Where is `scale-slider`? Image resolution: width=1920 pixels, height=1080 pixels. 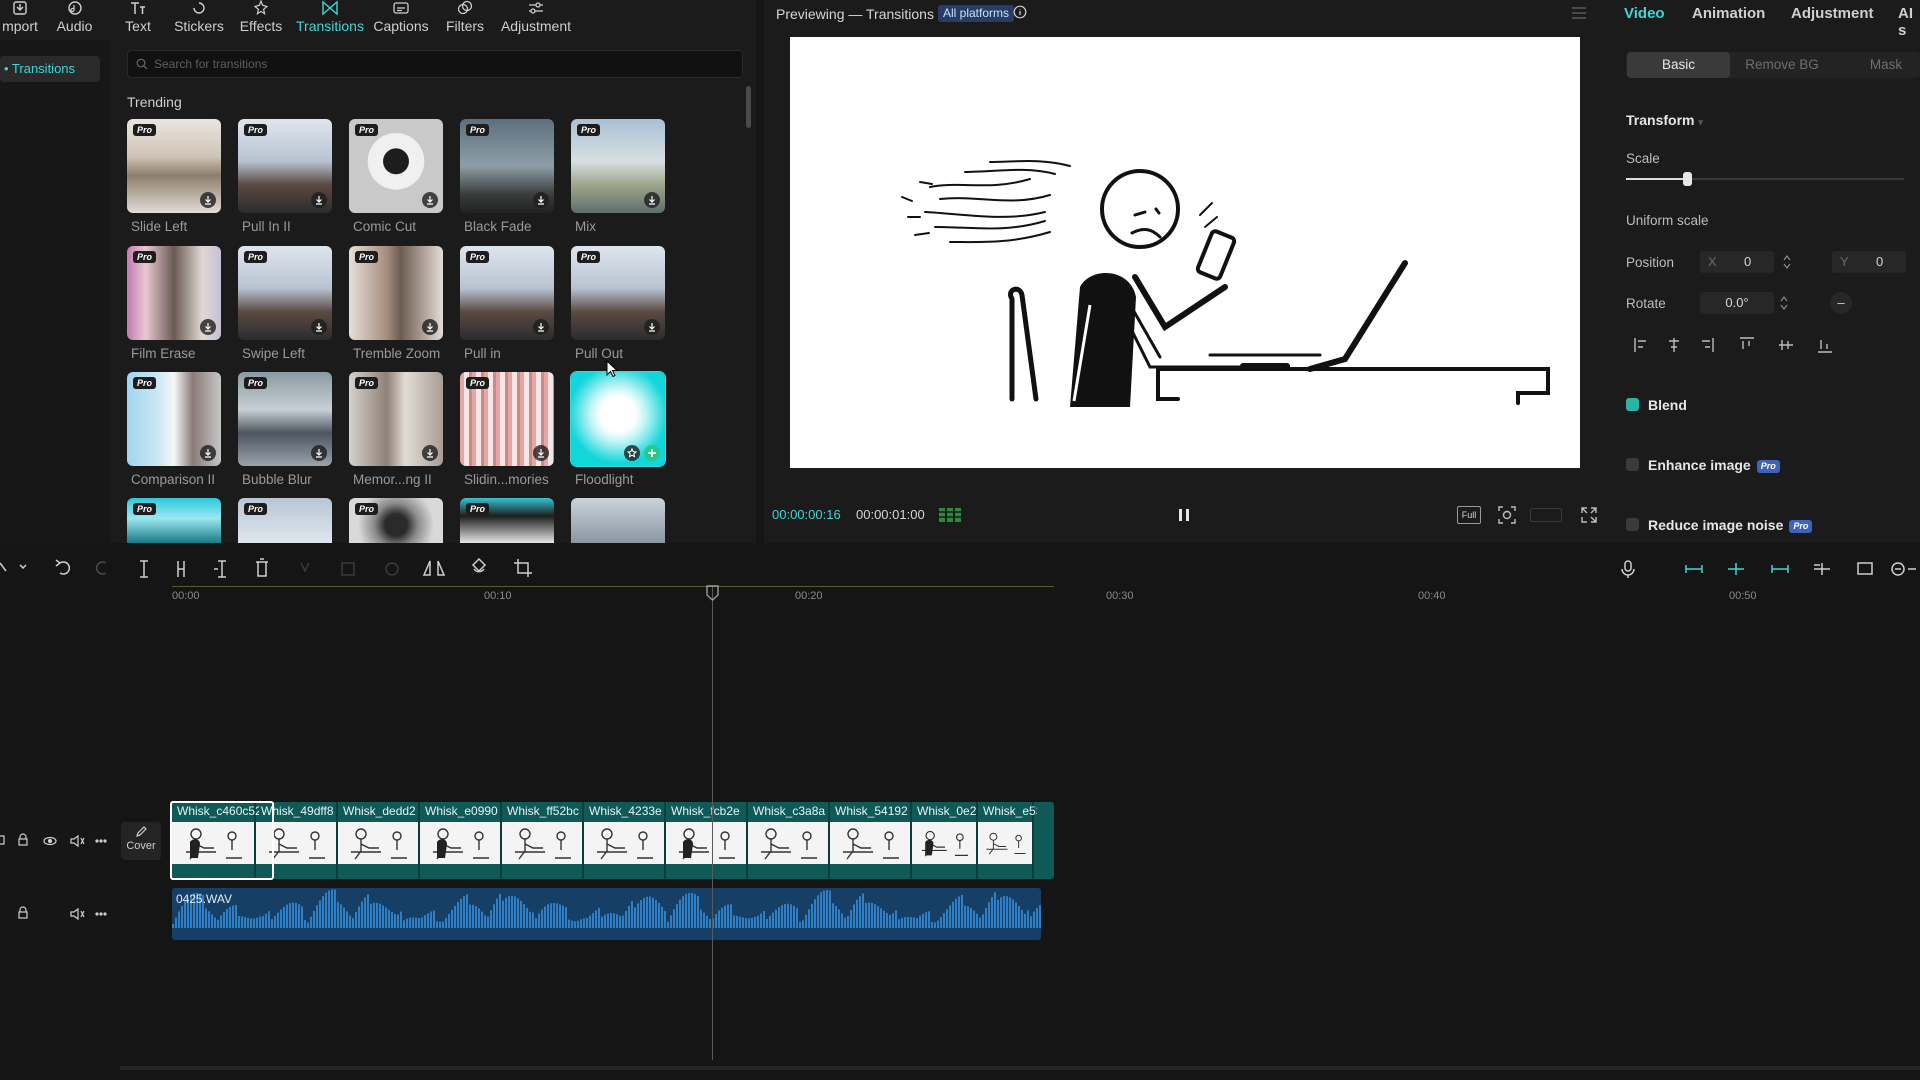
scale-slider is located at coordinates (1765, 179).